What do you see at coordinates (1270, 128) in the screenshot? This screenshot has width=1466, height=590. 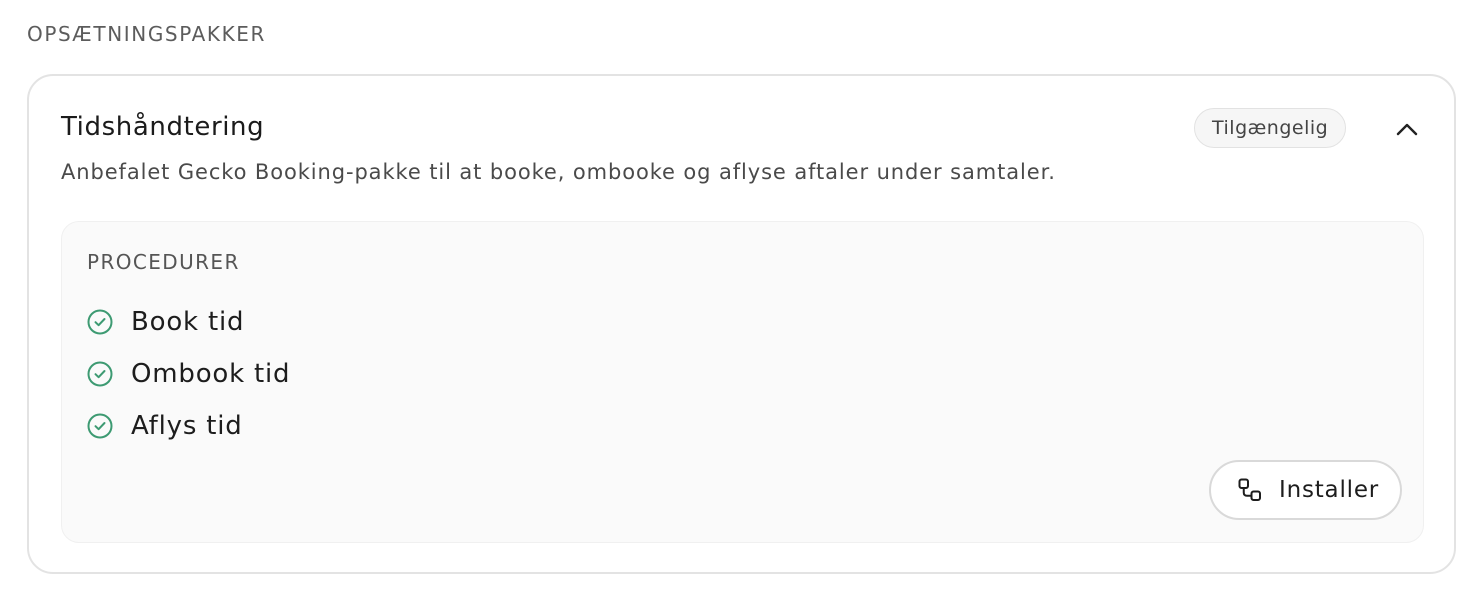 I see `status-badge: Tilgængelig` at bounding box center [1270, 128].